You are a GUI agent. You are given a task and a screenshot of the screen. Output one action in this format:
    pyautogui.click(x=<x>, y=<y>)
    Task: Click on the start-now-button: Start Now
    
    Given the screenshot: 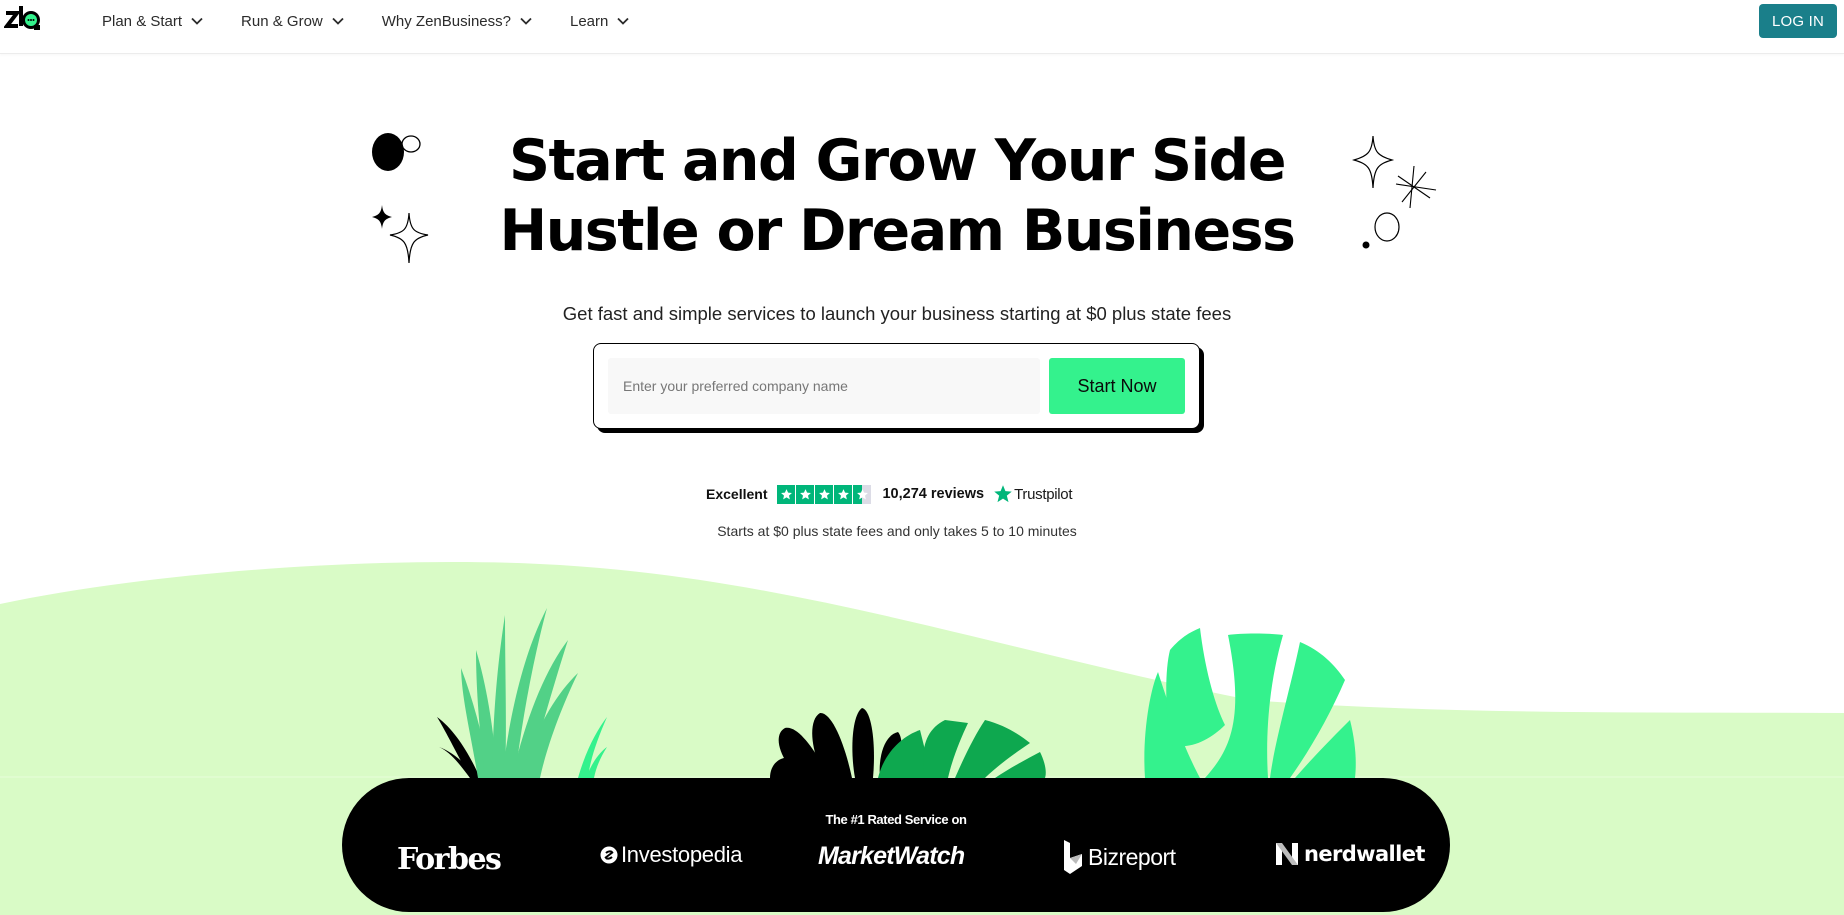 What is the action you would take?
    pyautogui.click(x=1117, y=386)
    